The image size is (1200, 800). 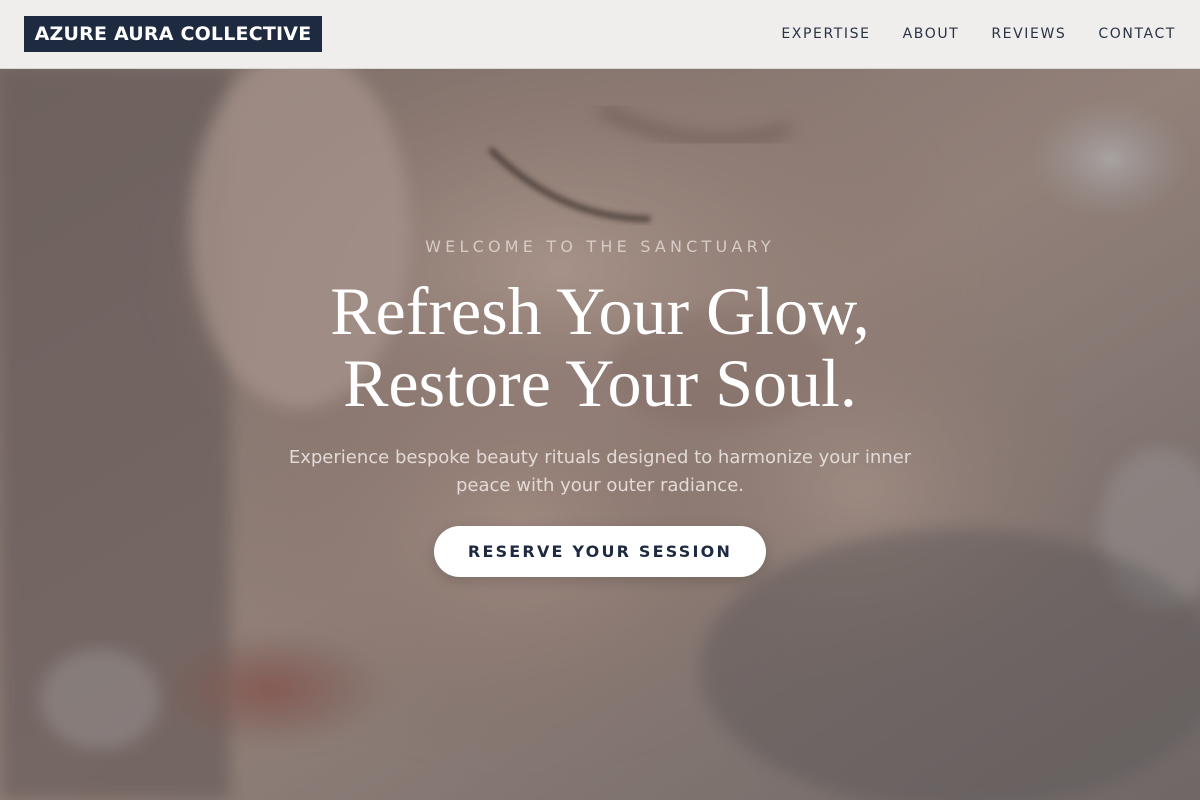 What do you see at coordinates (1137, 34) in the screenshot?
I see `nav-link-contact: CONTACT` at bounding box center [1137, 34].